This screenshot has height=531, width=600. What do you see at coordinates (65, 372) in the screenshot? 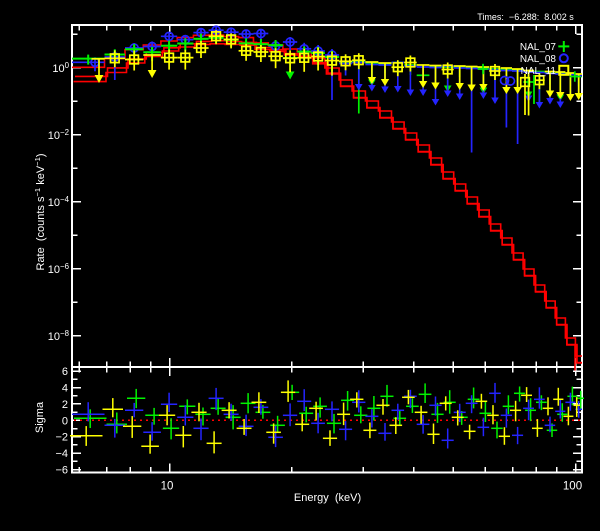
I see `svg-text: 6` at bounding box center [65, 372].